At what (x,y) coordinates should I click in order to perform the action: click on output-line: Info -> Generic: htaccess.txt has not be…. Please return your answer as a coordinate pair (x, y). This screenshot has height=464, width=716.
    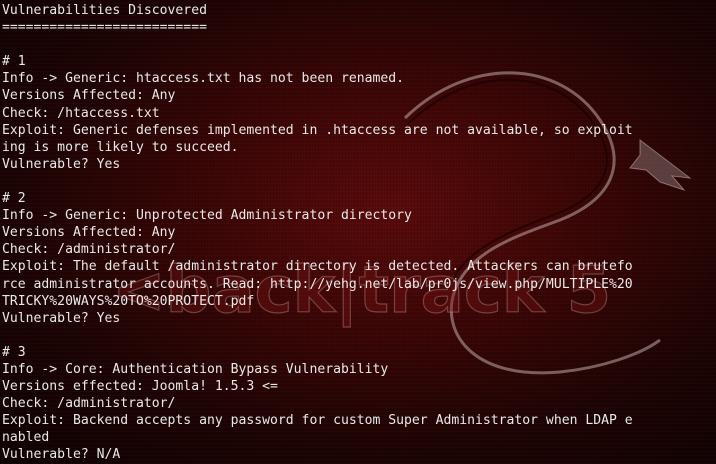
    Looking at the image, I should click on (203, 79).